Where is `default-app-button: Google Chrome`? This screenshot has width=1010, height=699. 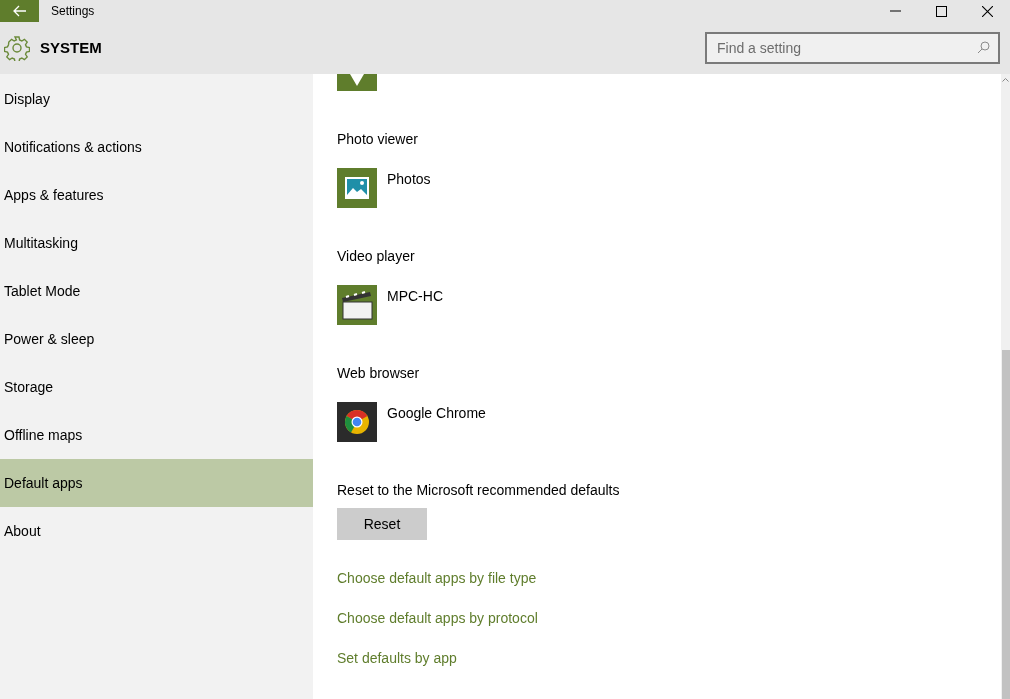 default-app-button: Google Chrome is located at coordinates (411, 422).